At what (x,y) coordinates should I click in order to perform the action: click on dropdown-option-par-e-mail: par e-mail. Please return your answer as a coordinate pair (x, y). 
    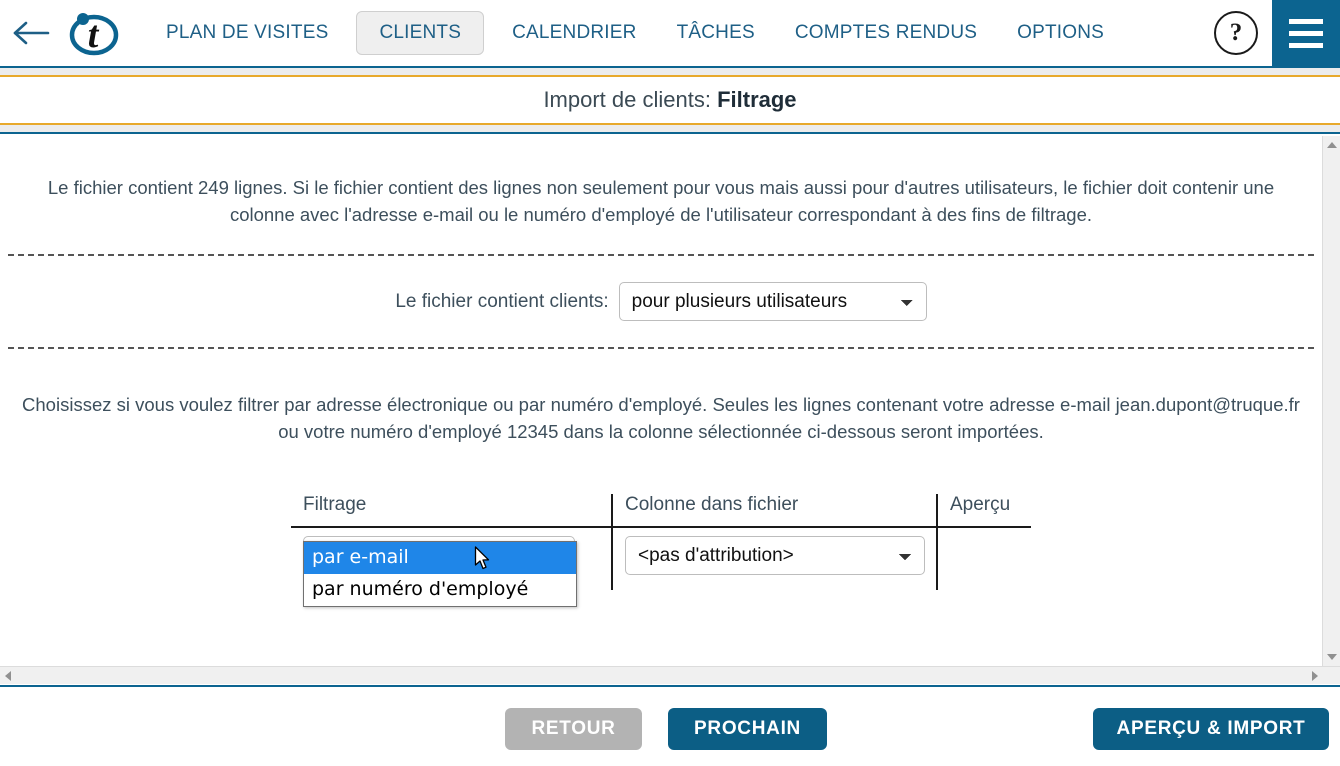
    Looking at the image, I should click on (440, 558).